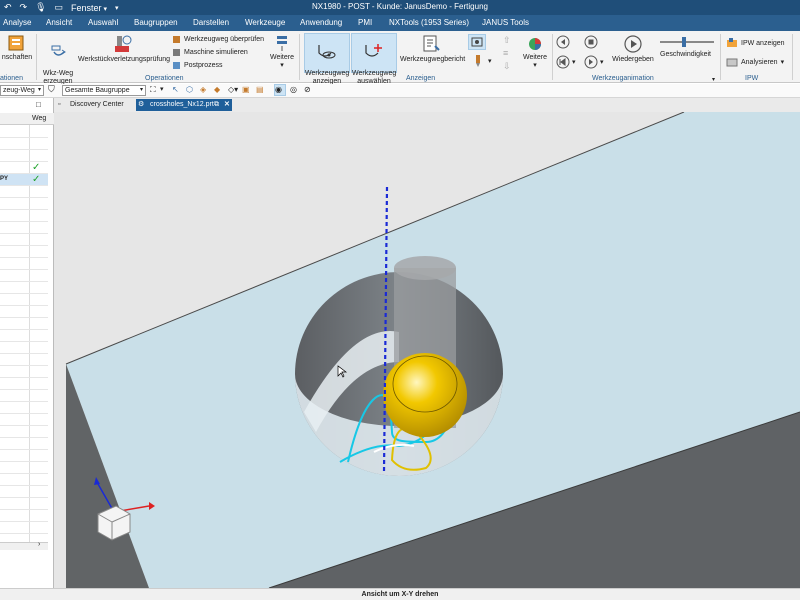 Image resolution: width=800 pixels, height=600 pixels. What do you see at coordinates (477, 42) in the screenshot?
I see `display-mode-button` at bounding box center [477, 42].